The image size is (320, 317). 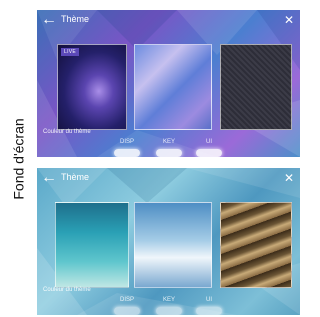 What do you see at coordinates (92, 87) in the screenshot?
I see `wallpaper-thumb-nebula: LIVE` at bounding box center [92, 87].